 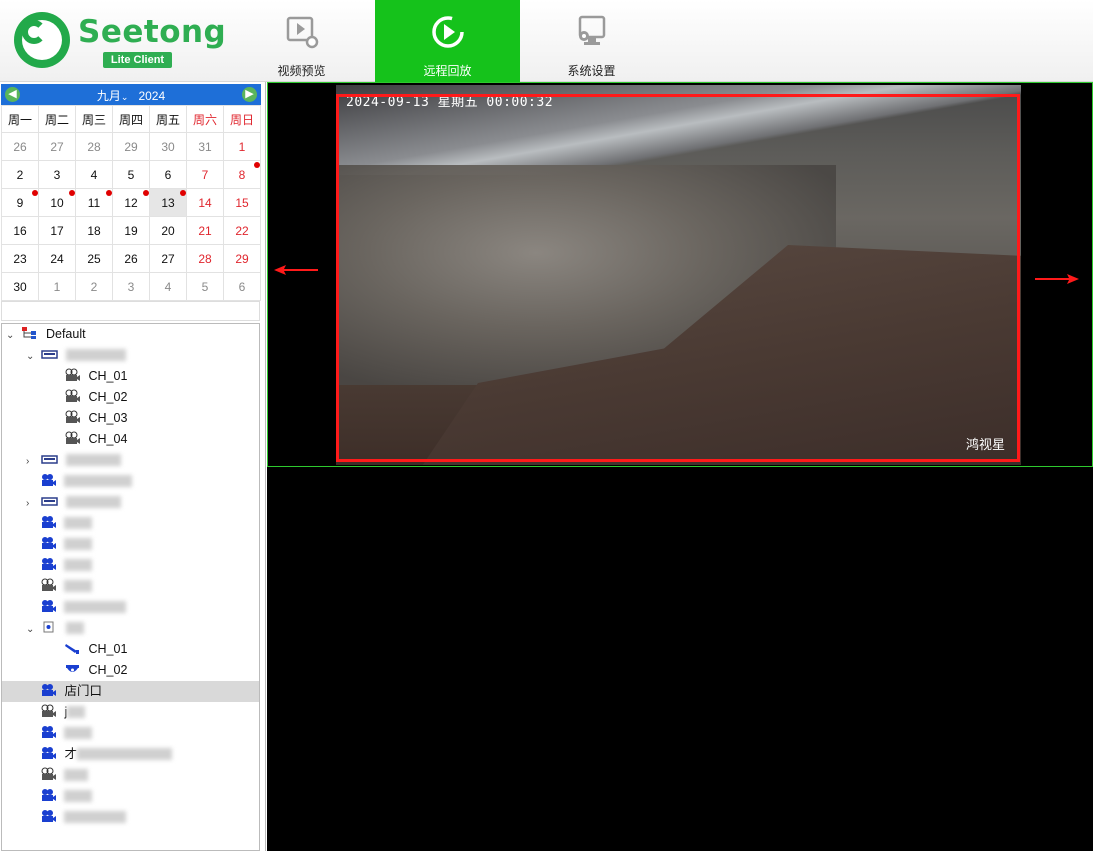 I want to click on calendar-month: 九月, so click(x=109, y=96).